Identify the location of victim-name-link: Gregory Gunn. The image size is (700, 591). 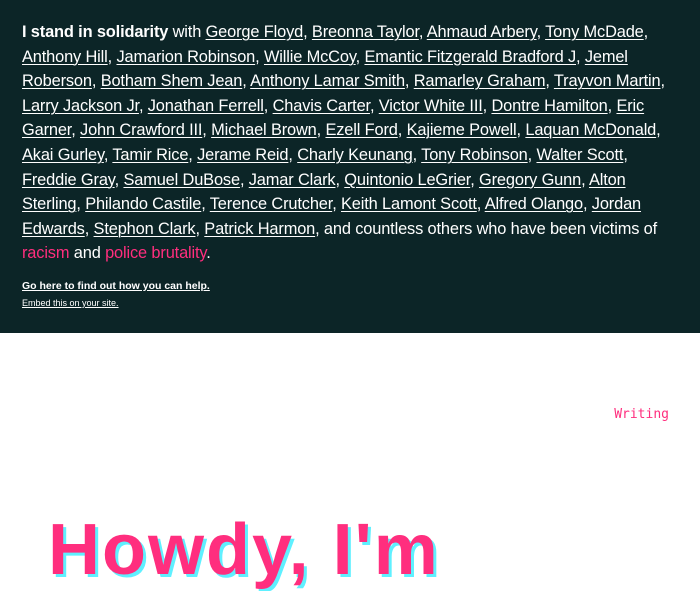
(530, 180).